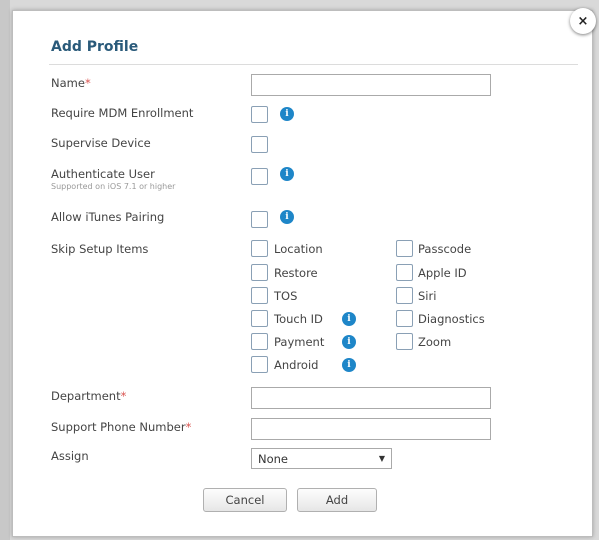 The width and height of the screenshot is (599, 540). Describe the element at coordinates (113, 186) in the screenshot. I see `authenticate-user-note: Supported on iOS 7.1 or higher` at that location.